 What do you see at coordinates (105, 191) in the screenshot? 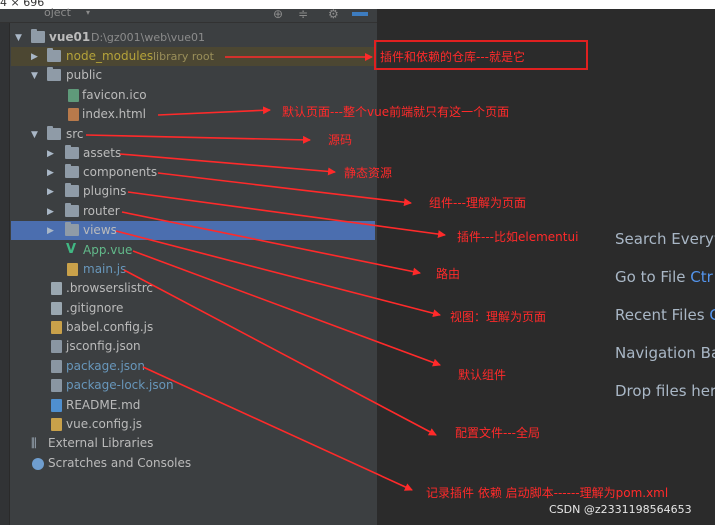
I see `tree-item-label: plugins` at bounding box center [105, 191].